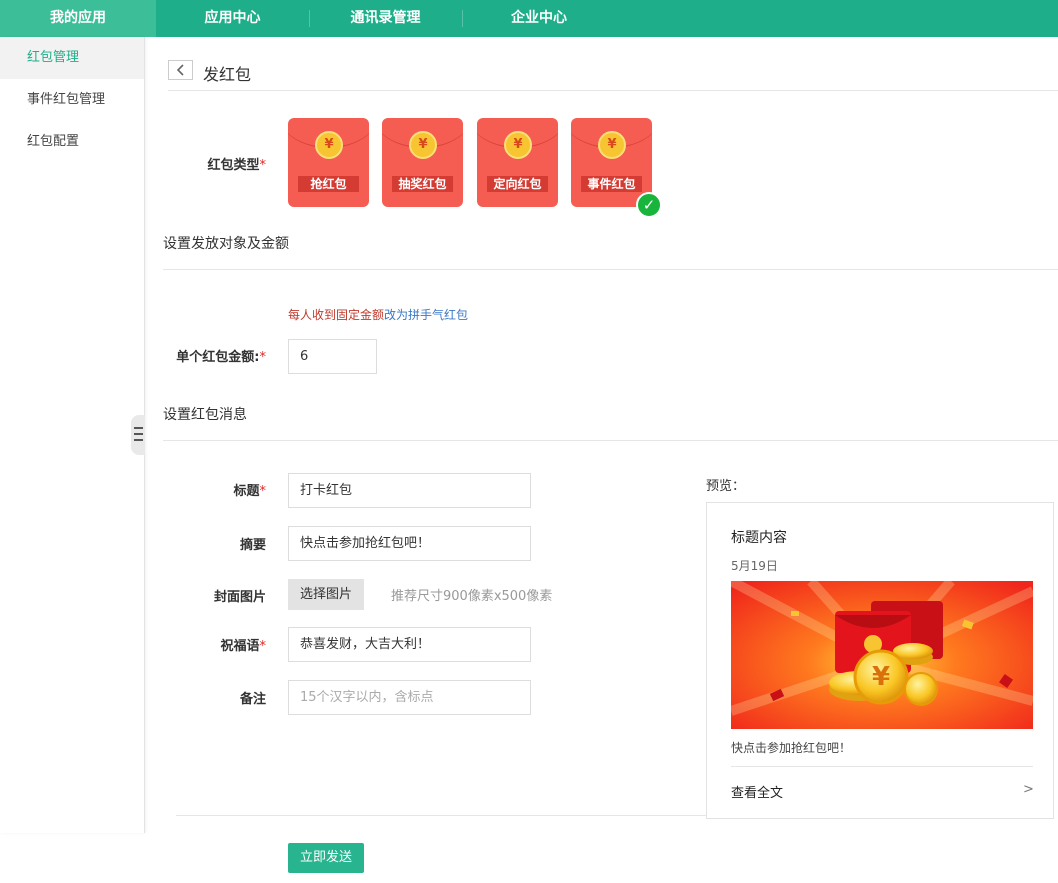  I want to click on title-label: 标题*, so click(249, 491).